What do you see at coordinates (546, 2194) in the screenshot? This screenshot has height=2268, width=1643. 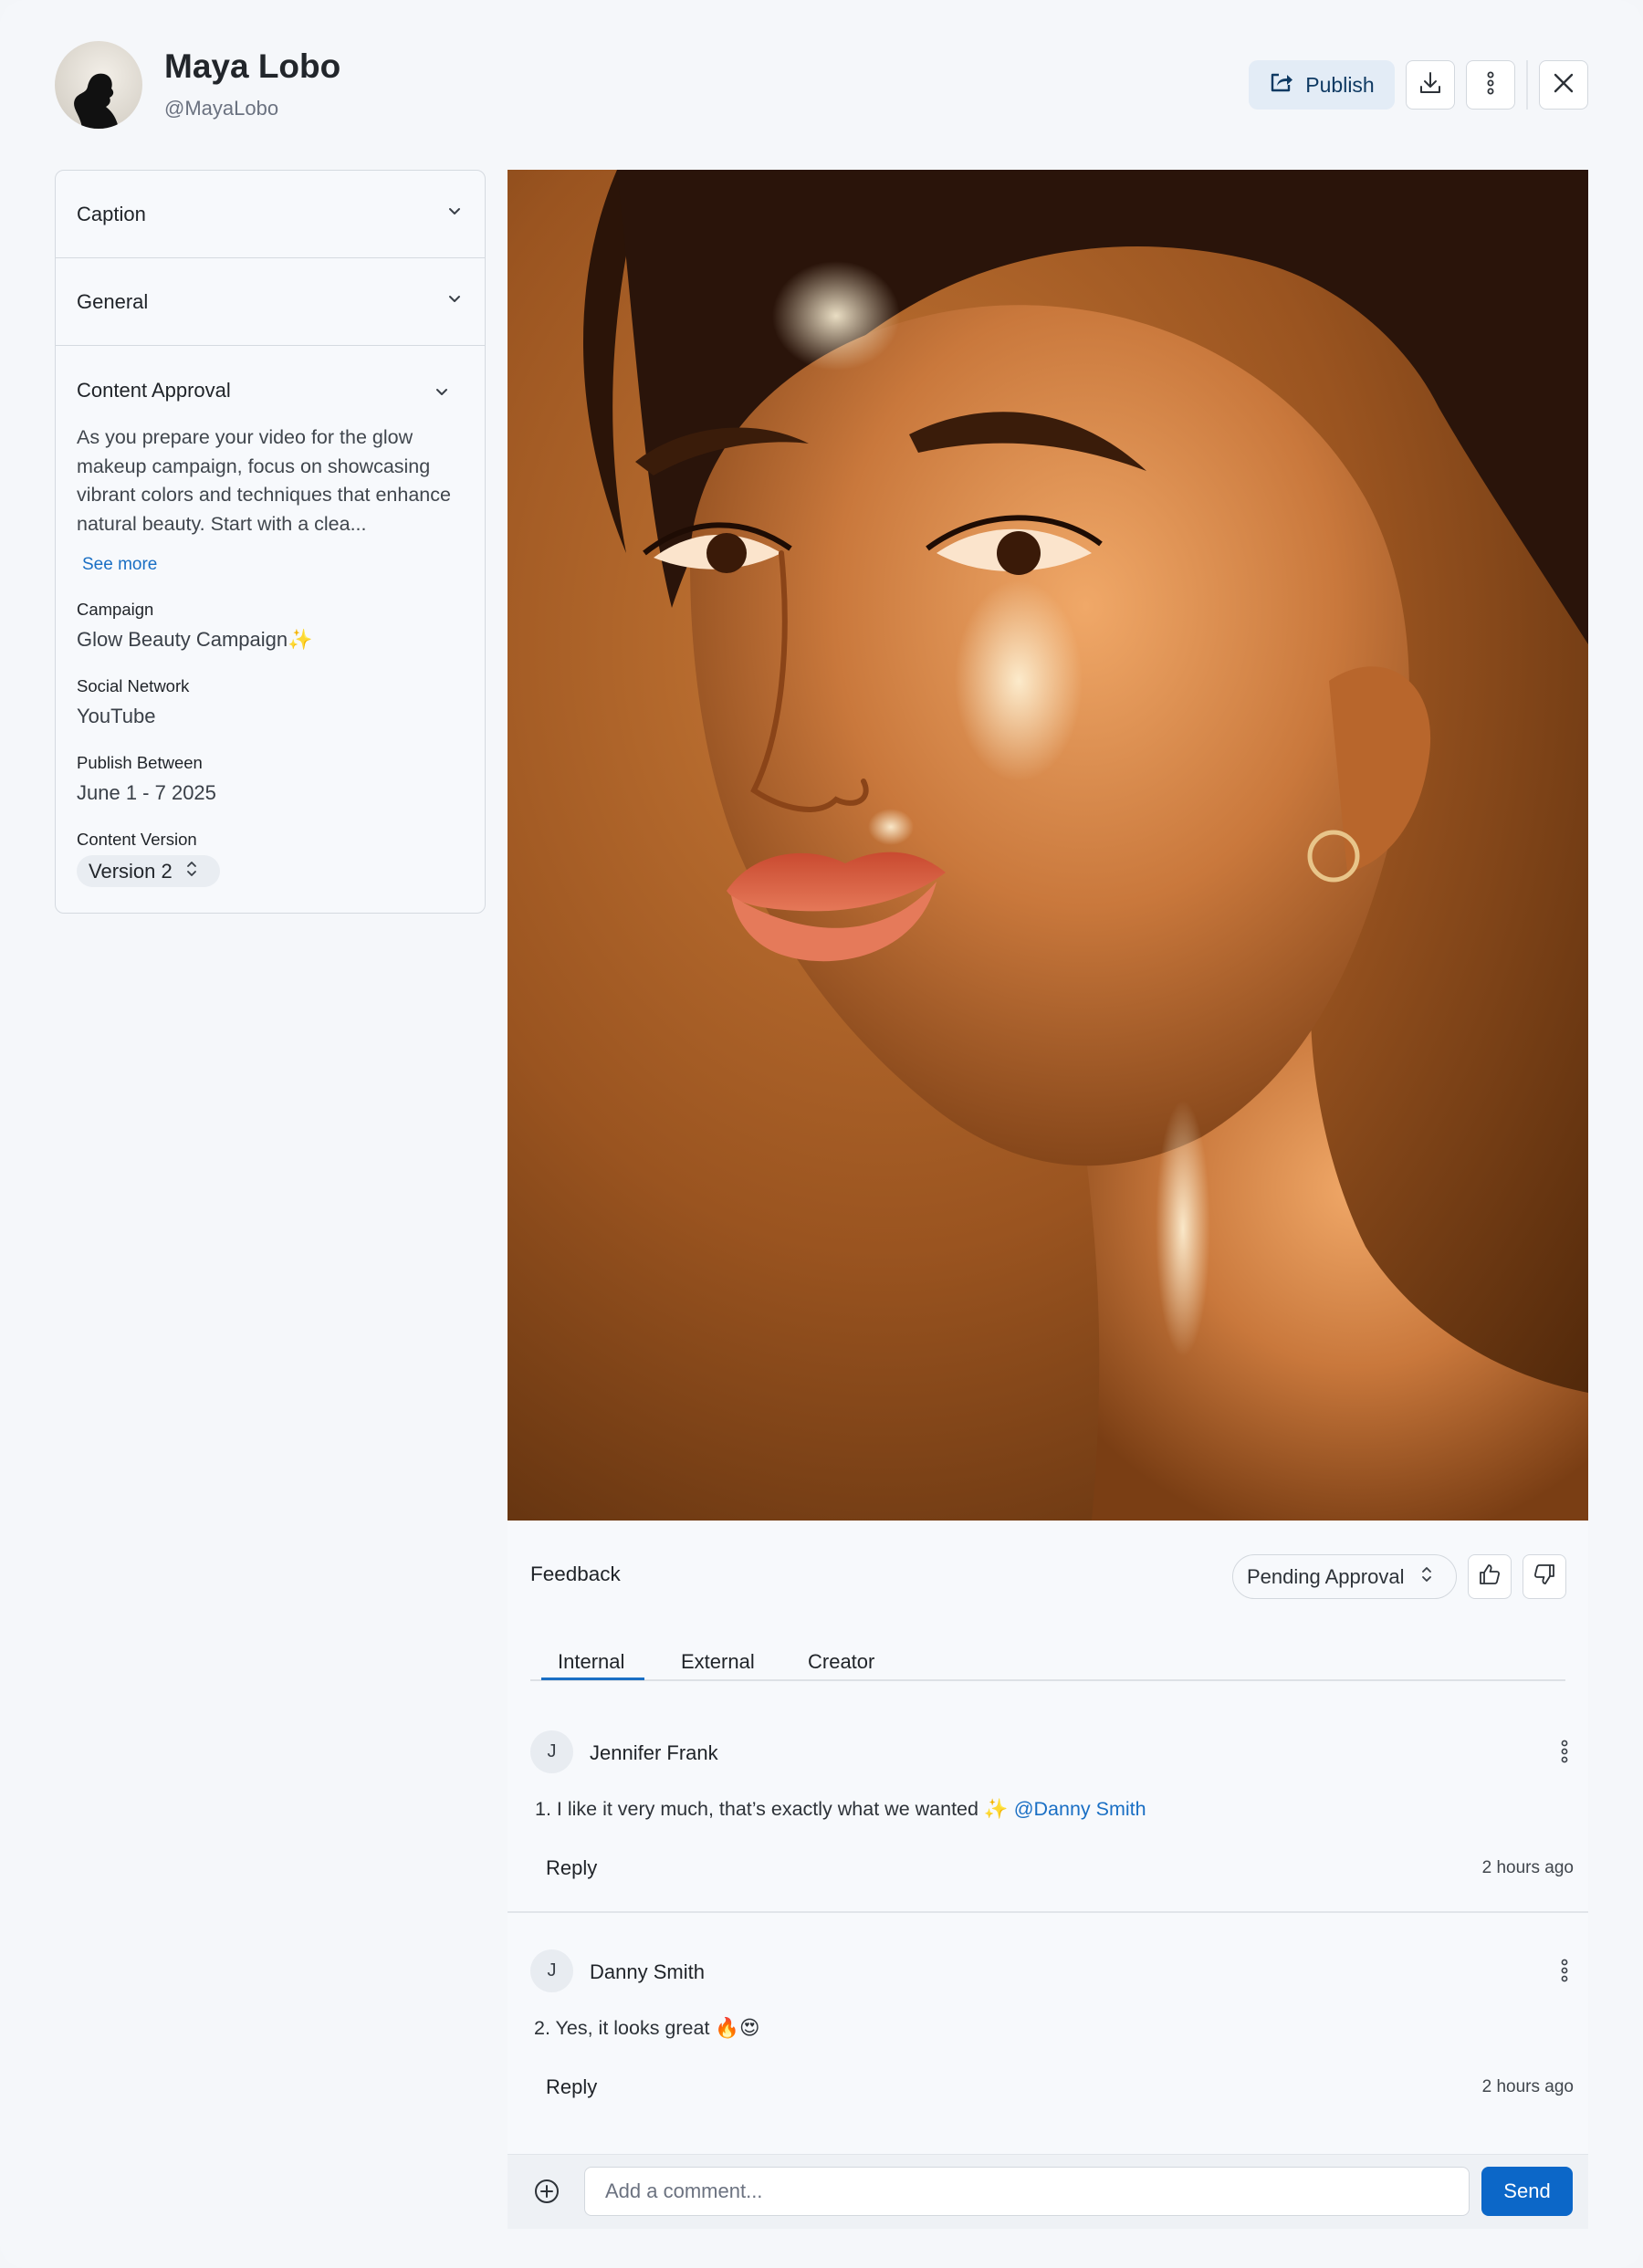 I see `add-attachment-icon` at bounding box center [546, 2194].